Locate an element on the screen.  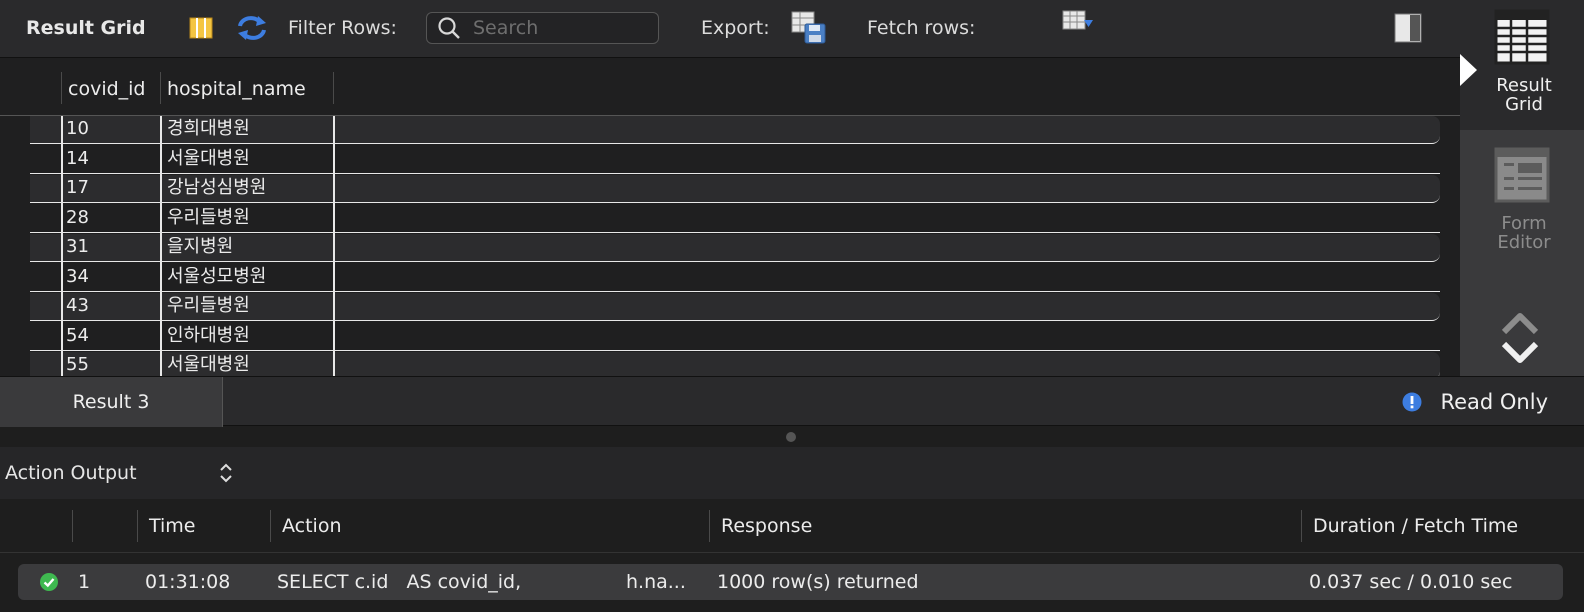
column-header-time: Time is located at coordinates (172, 526).